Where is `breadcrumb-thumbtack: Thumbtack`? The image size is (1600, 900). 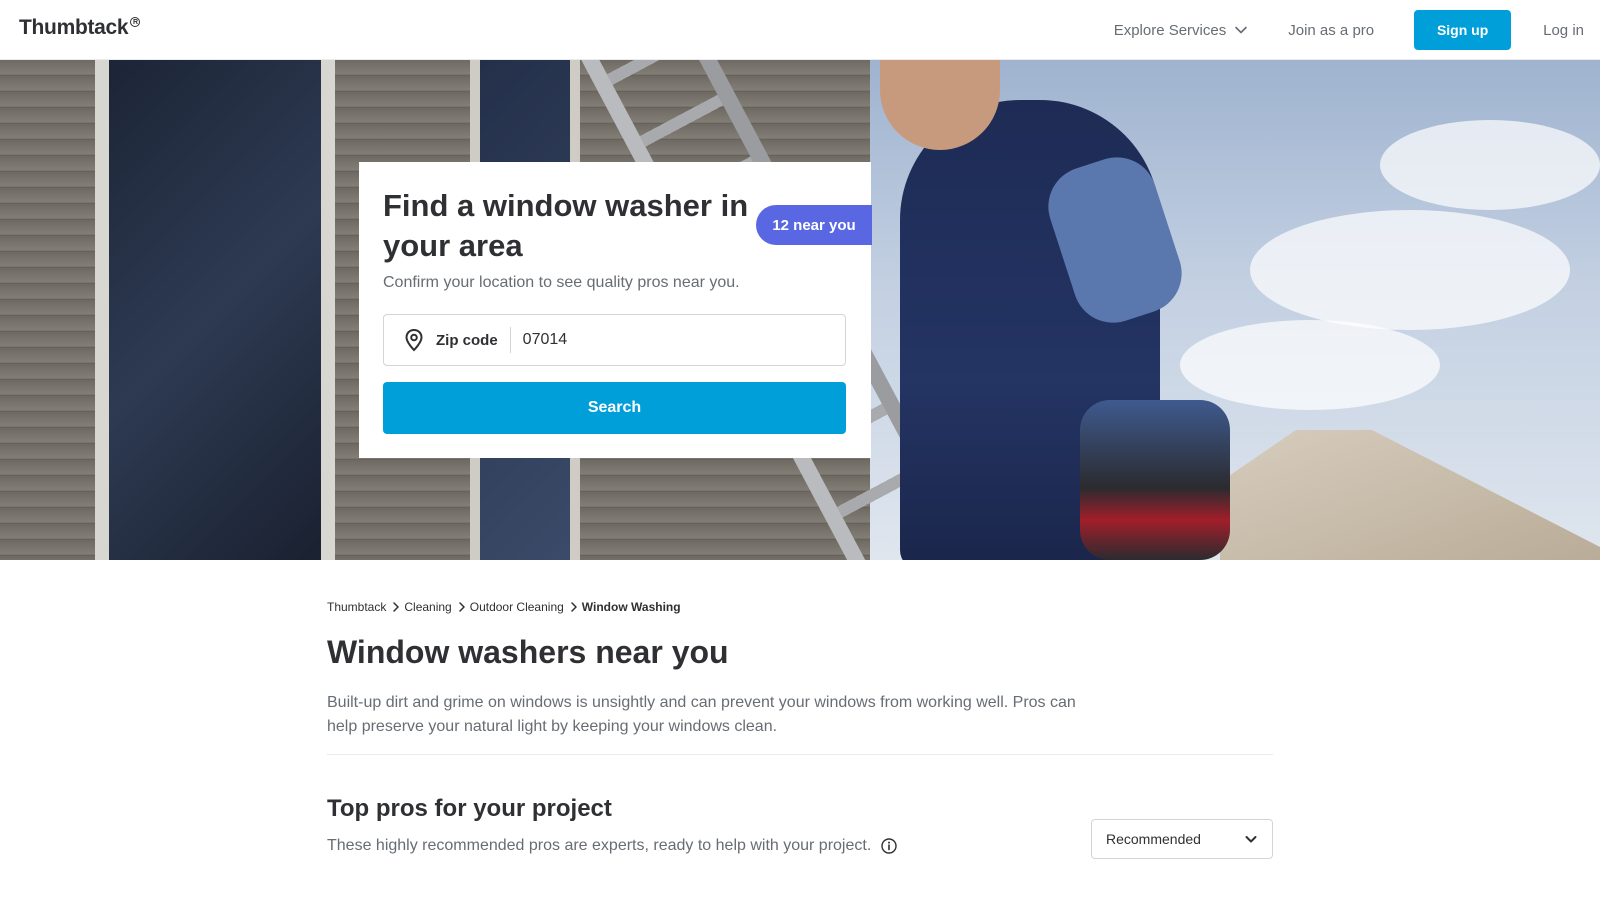
breadcrumb-thumbtack: Thumbtack is located at coordinates (356, 607).